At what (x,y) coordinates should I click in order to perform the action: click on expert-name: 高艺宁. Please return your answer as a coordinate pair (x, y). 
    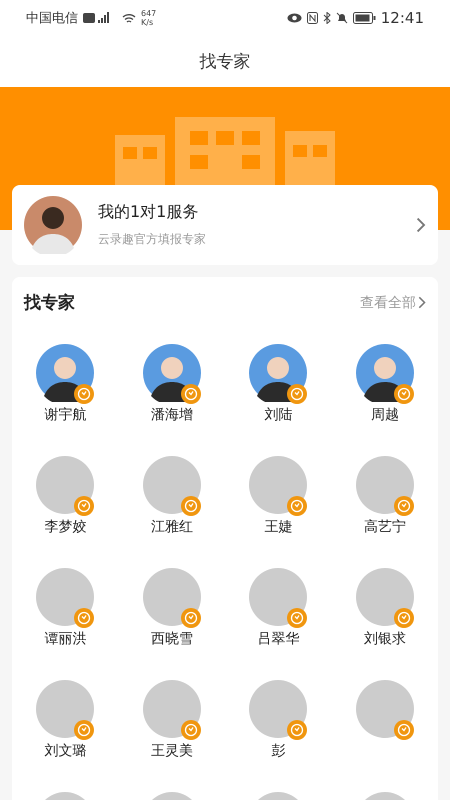
    Looking at the image, I should click on (385, 527).